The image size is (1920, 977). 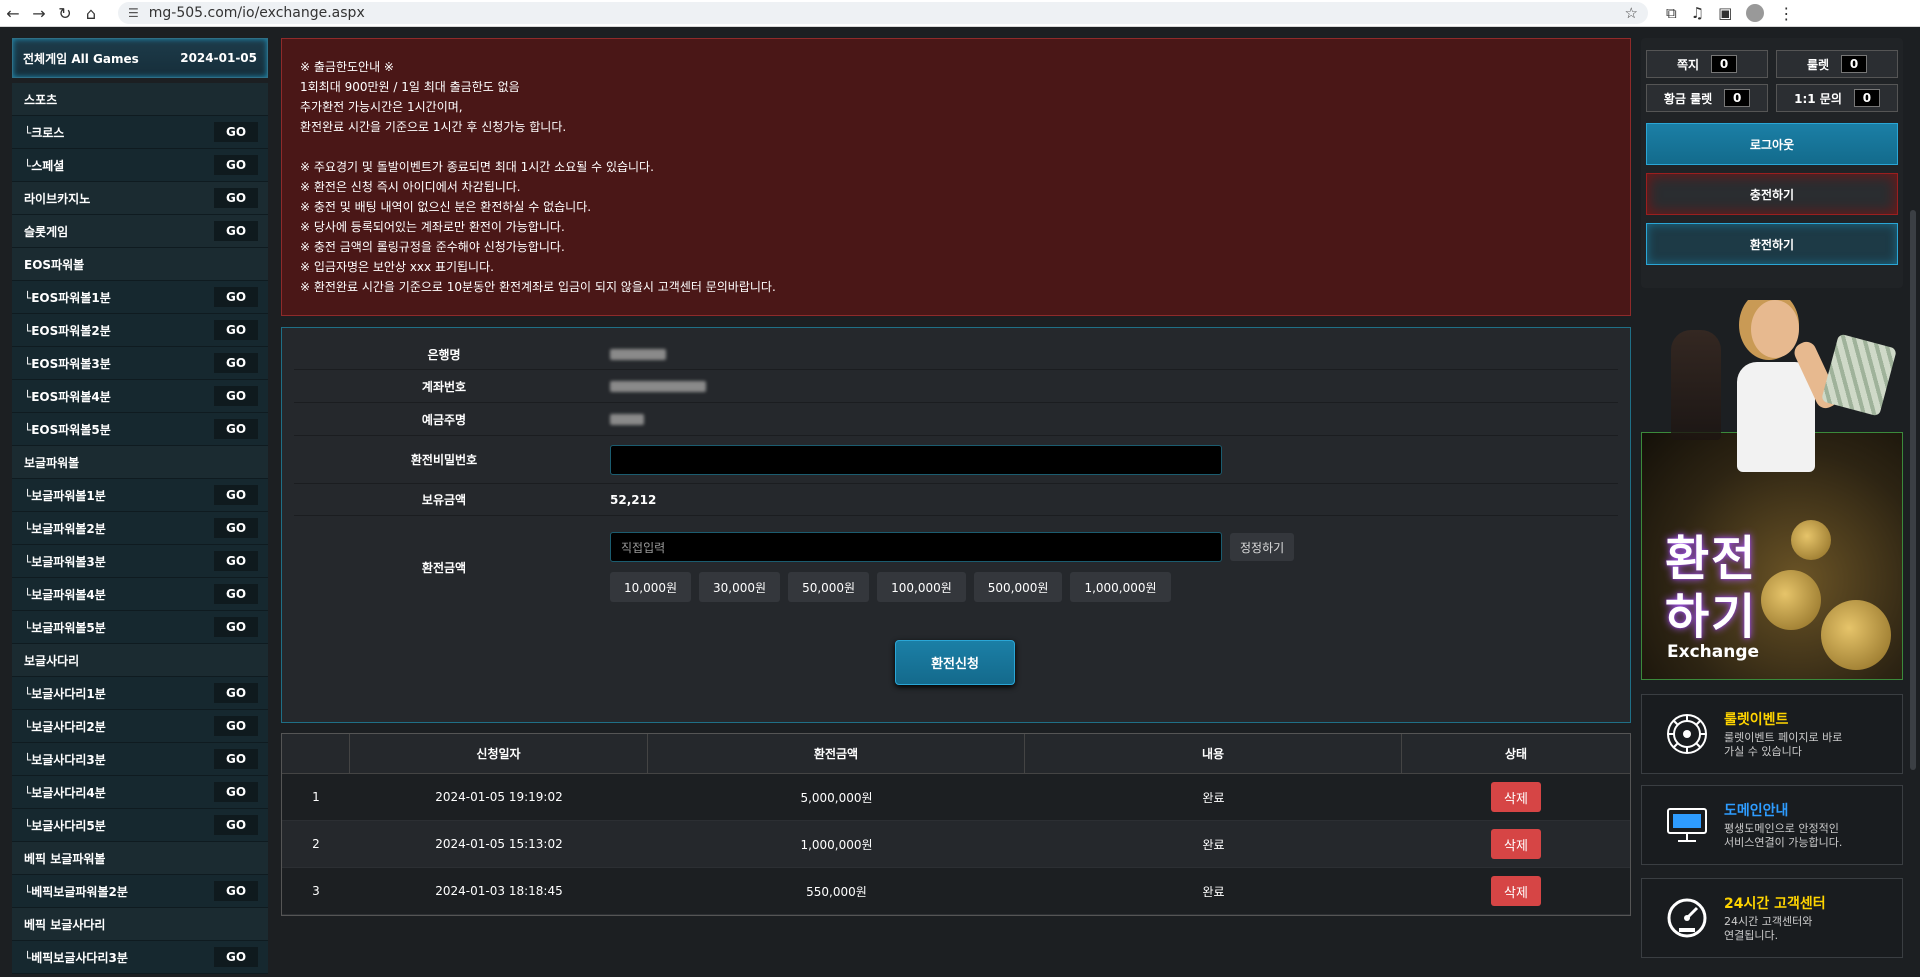 I want to click on amount-input: 직접입력, so click(x=916, y=547).